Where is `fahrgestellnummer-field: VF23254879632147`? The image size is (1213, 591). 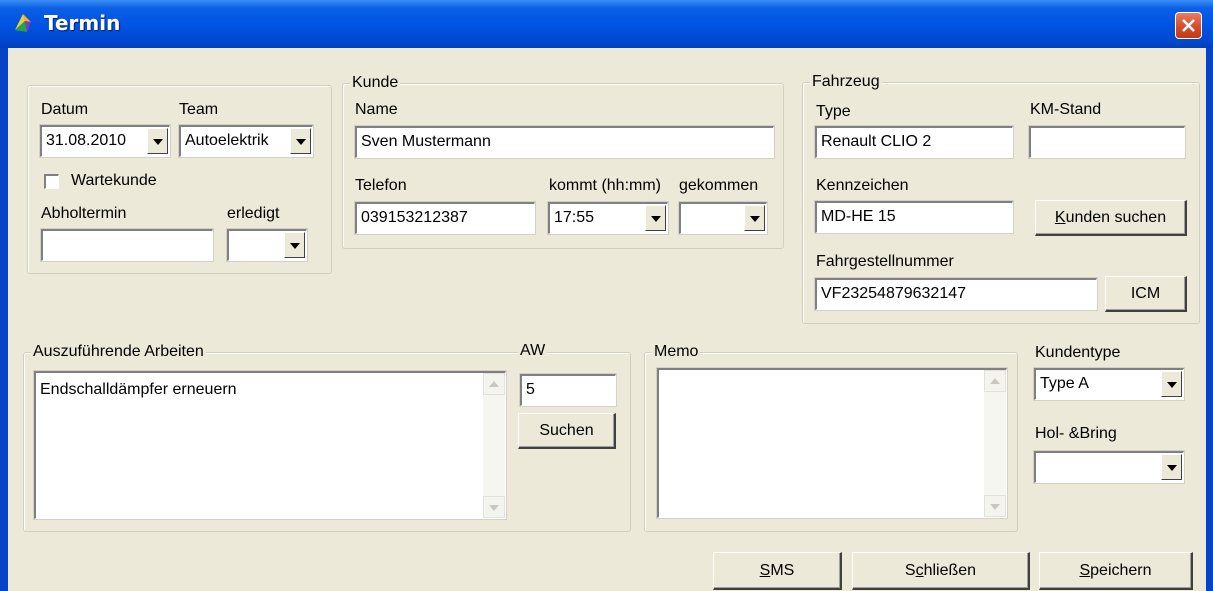 fahrgestellnummer-field: VF23254879632147 is located at coordinates (956, 294).